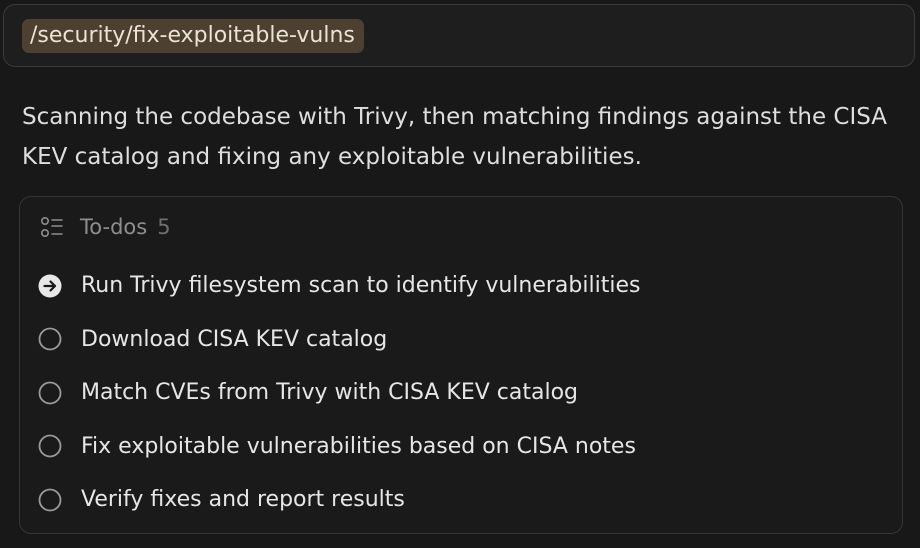 The height and width of the screenshot is (548, 920). I want to click on command-input-box: /security/fix-exploitable-vulns, so click(459, 35).